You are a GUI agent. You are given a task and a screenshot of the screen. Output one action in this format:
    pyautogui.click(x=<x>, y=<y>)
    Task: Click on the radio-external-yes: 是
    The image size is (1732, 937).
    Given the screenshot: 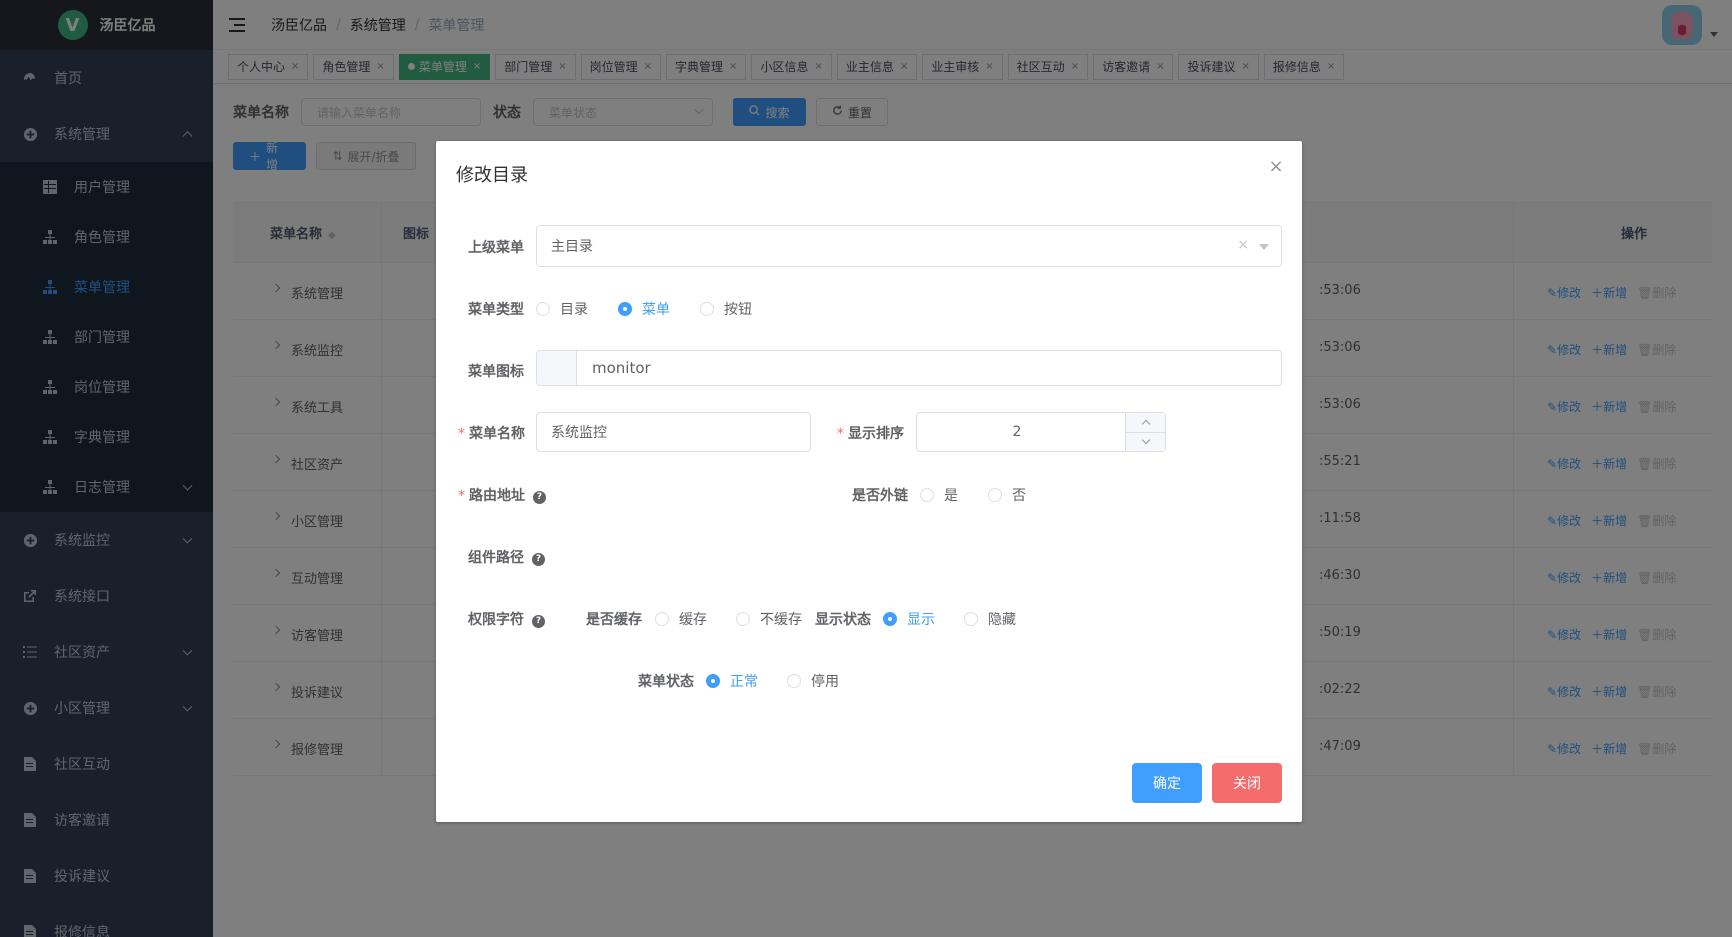 What is the action you would take?
    pyautogui.click(x=939, y=495)
    